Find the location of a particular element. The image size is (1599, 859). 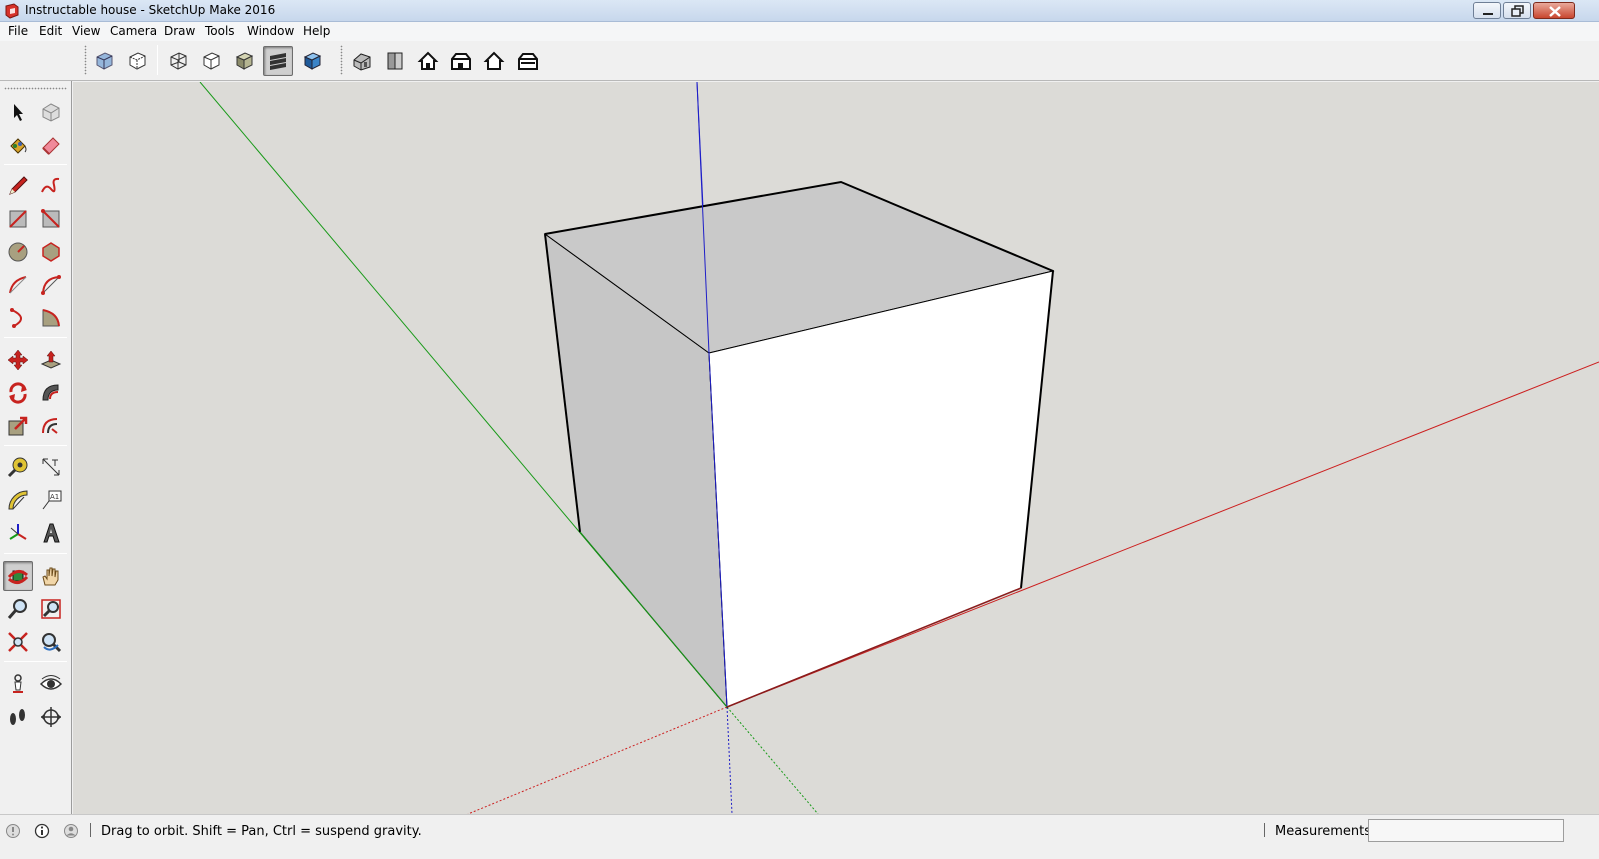

walk-tool is located at coordinates (18, 717).